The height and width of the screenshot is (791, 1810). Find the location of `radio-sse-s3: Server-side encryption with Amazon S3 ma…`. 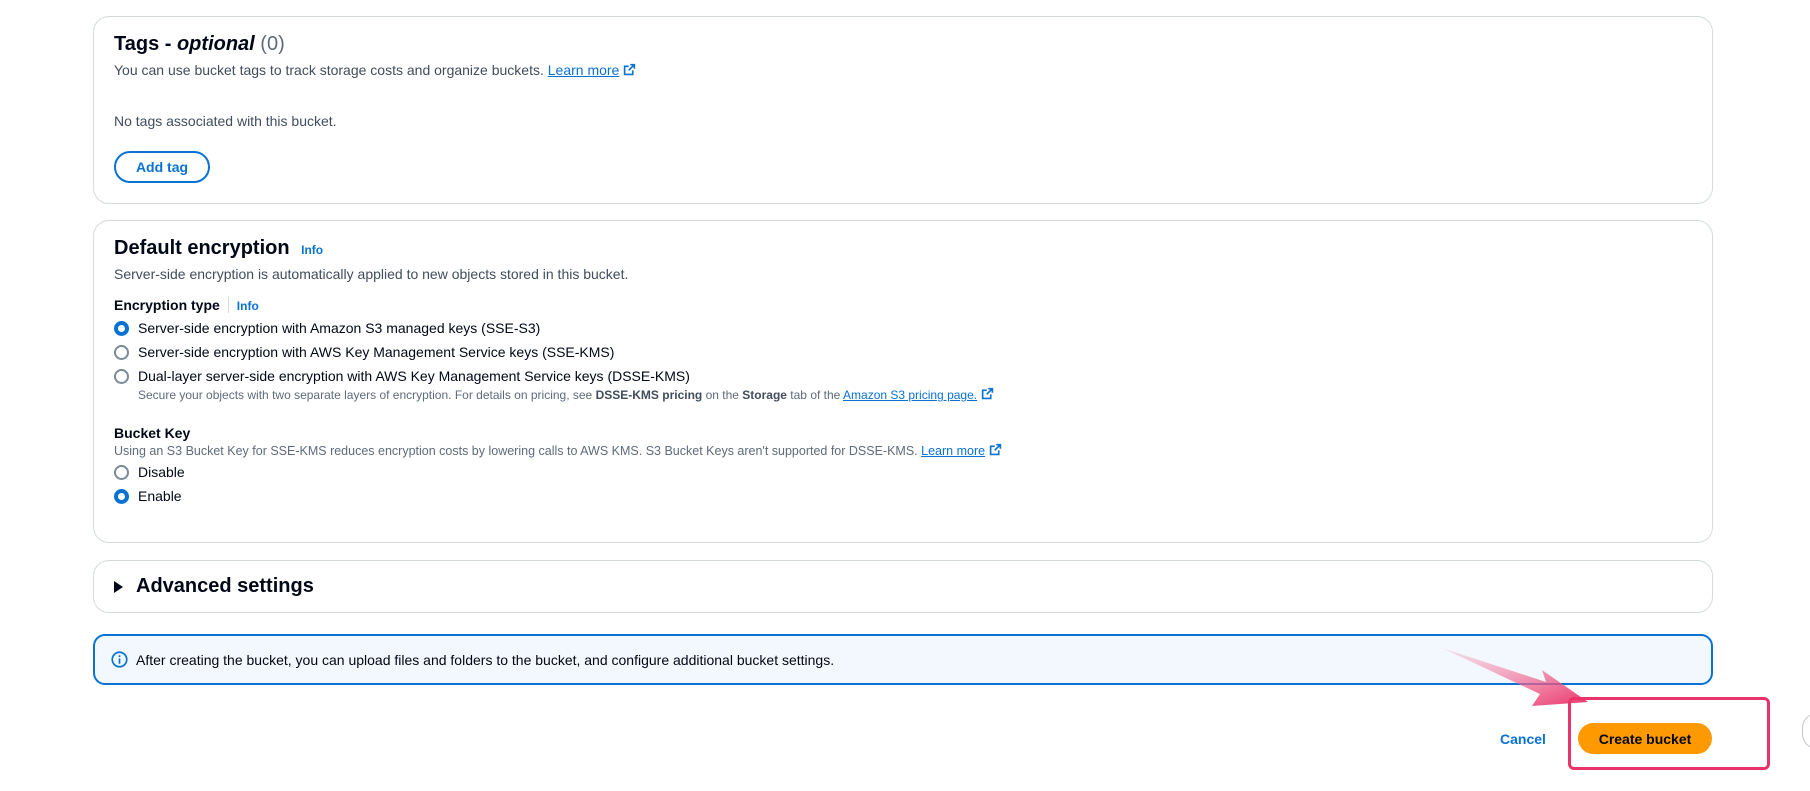

radio-sse-s3: Server-side encryption with Amazon S3 ma… is located at coordinates (327, 328).